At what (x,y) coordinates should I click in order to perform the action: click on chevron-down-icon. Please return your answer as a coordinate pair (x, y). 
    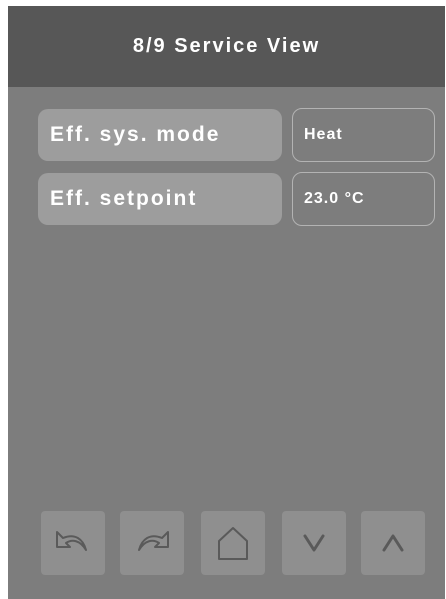
    Looking at the image, I should click on (314, 543).